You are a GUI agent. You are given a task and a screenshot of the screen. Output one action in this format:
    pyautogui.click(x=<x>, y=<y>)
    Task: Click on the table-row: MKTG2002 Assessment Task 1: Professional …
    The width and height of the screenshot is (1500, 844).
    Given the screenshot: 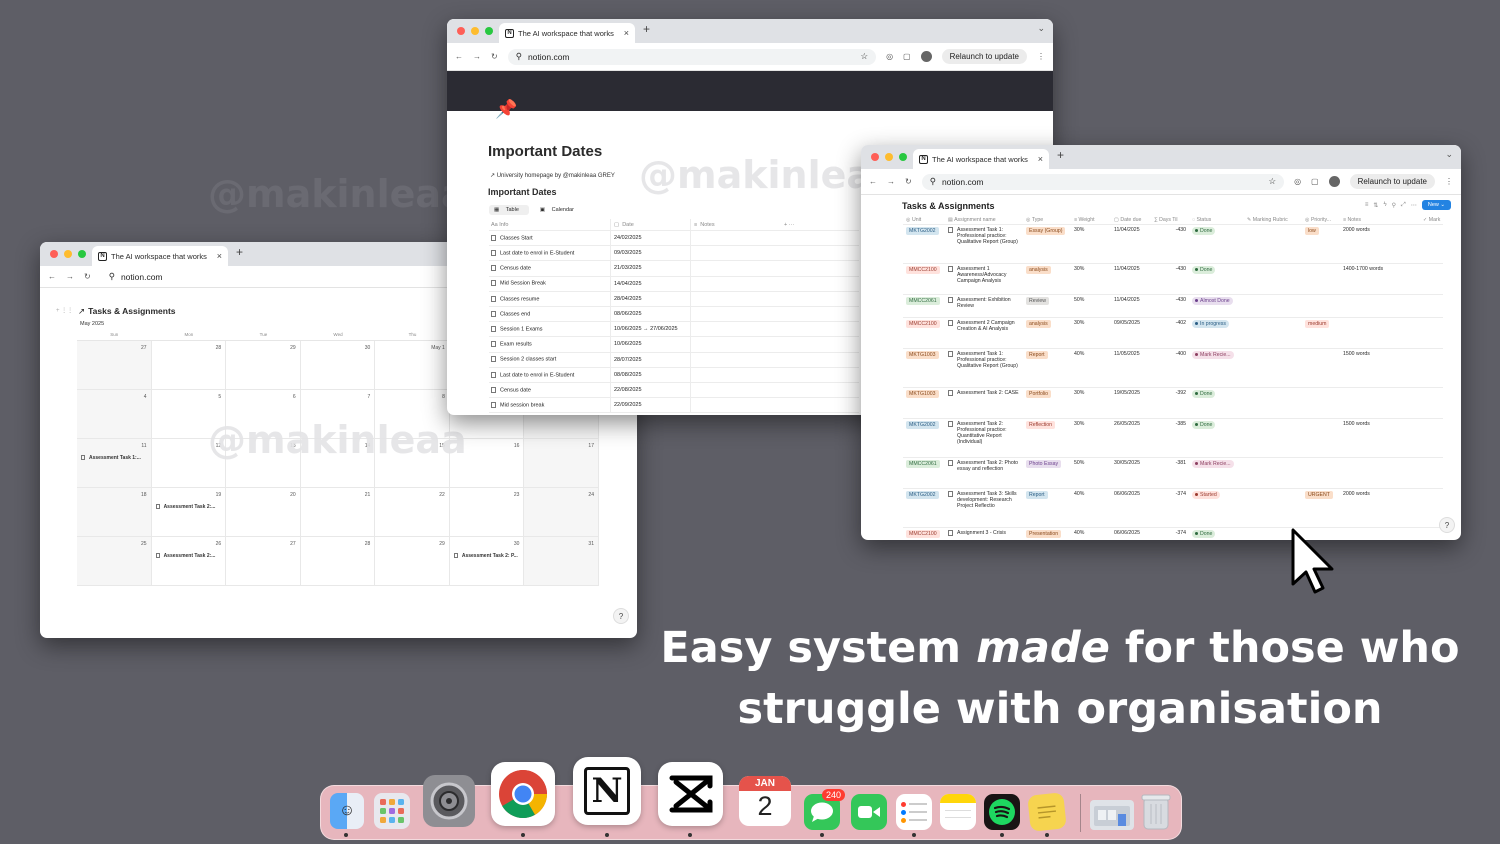 What is the action you would take?
    pyautogui.click(x=1173, y=244)
    